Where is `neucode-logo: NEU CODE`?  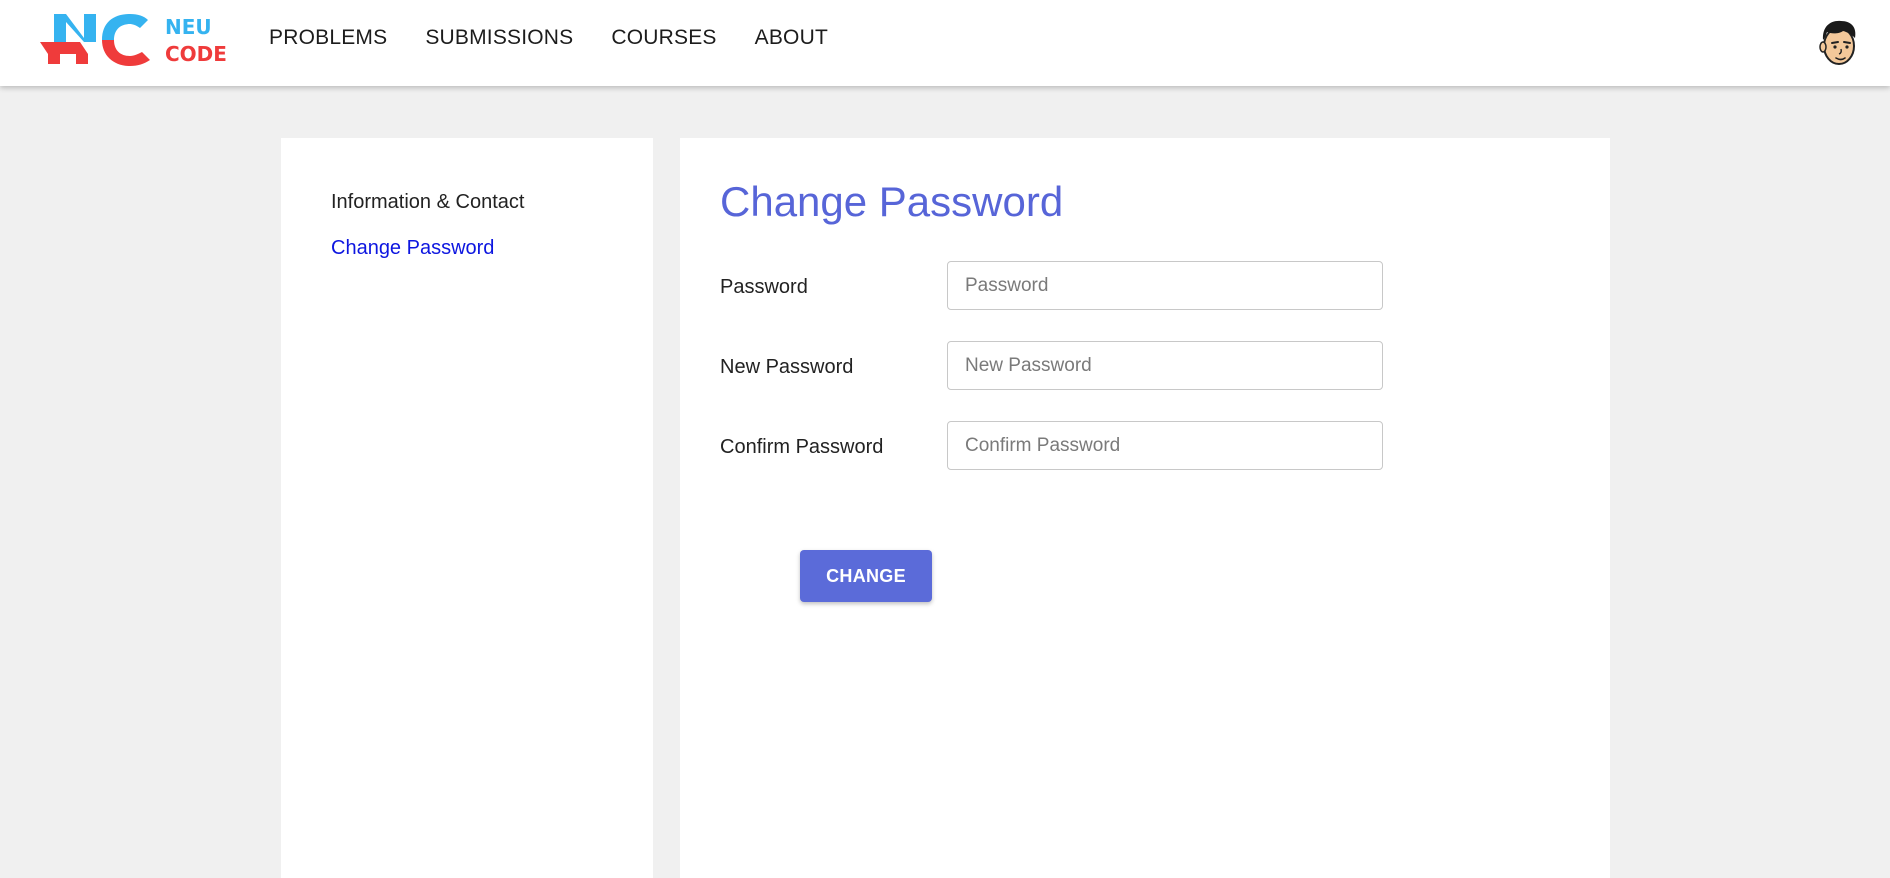
neucode-logo: NEU CODE is located at coordinates (135, 40).